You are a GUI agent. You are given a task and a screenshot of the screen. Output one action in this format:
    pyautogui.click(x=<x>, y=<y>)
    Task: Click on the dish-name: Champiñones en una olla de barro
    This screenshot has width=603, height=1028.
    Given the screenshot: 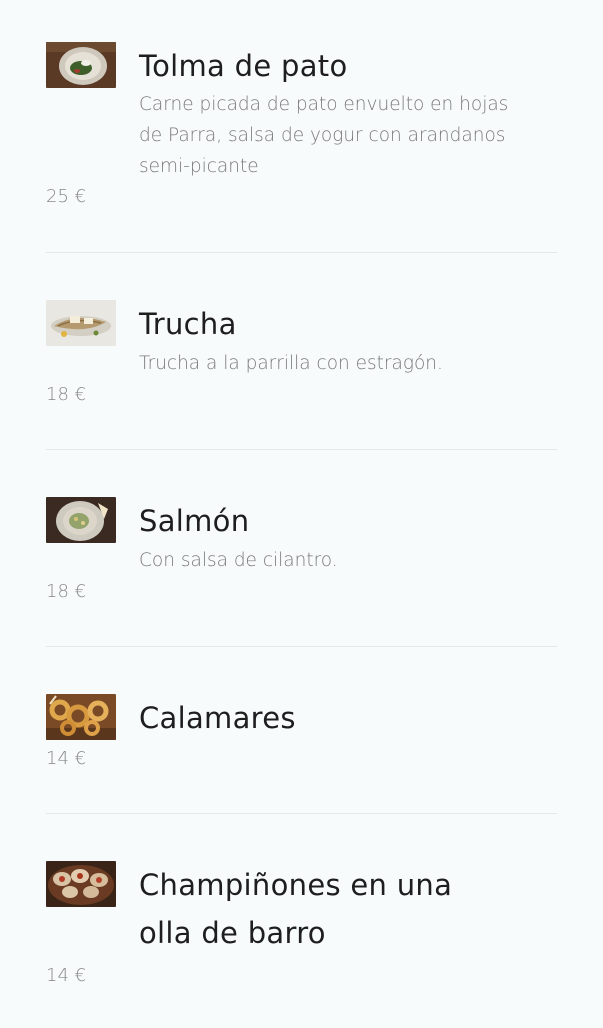 What is the action you would take?
    pyautogui.click(x=296, y=909)
    